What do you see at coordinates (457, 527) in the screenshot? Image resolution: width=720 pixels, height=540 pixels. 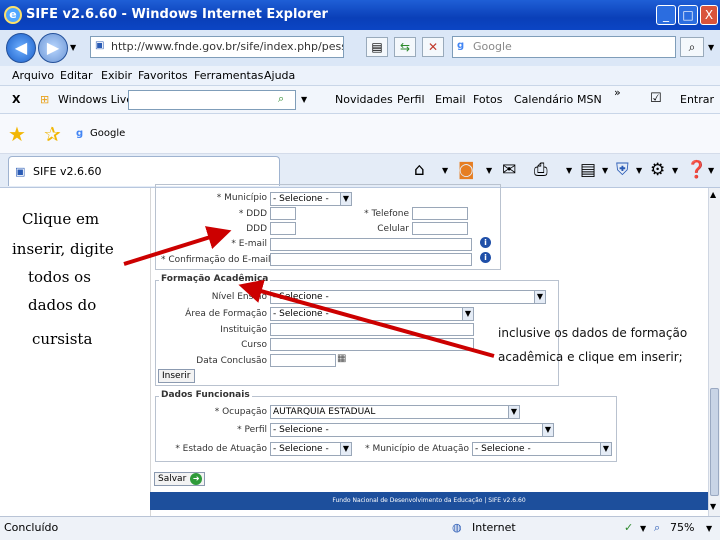 I see `globe-icon: ◍` at bounding box center [457, 527].